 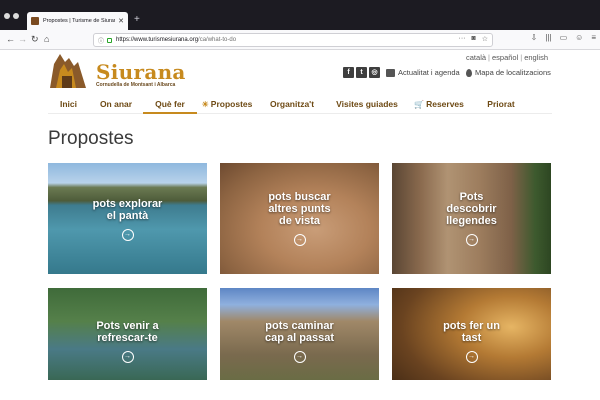 What do you see at coordinates (101, 40) in the screenshot?
I see `info-icon: ⓘ` at bounding box center [101, 40].